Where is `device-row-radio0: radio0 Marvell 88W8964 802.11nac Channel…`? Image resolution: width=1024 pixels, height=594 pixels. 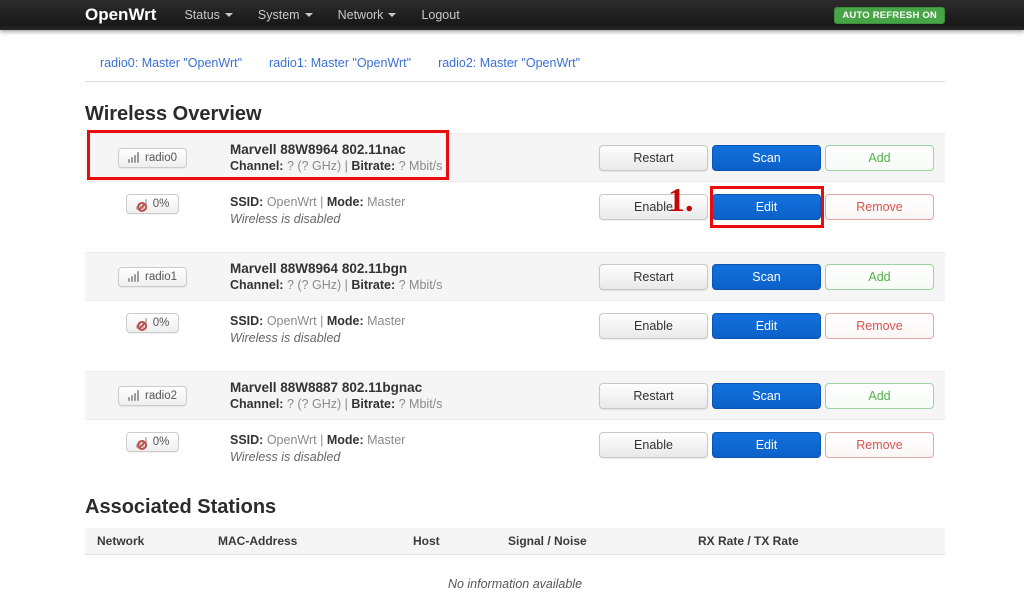
device-row-radio0: radio0 Marvell 88W8964 802.11nac Channel… is located at coordinates (515, 157).